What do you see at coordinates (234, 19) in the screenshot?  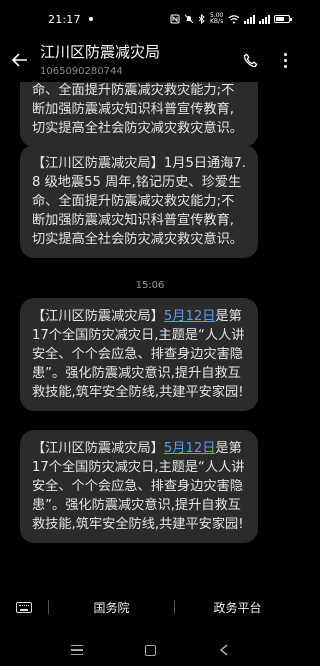 I see `wifi-icon` at bounding box center [234, 19].